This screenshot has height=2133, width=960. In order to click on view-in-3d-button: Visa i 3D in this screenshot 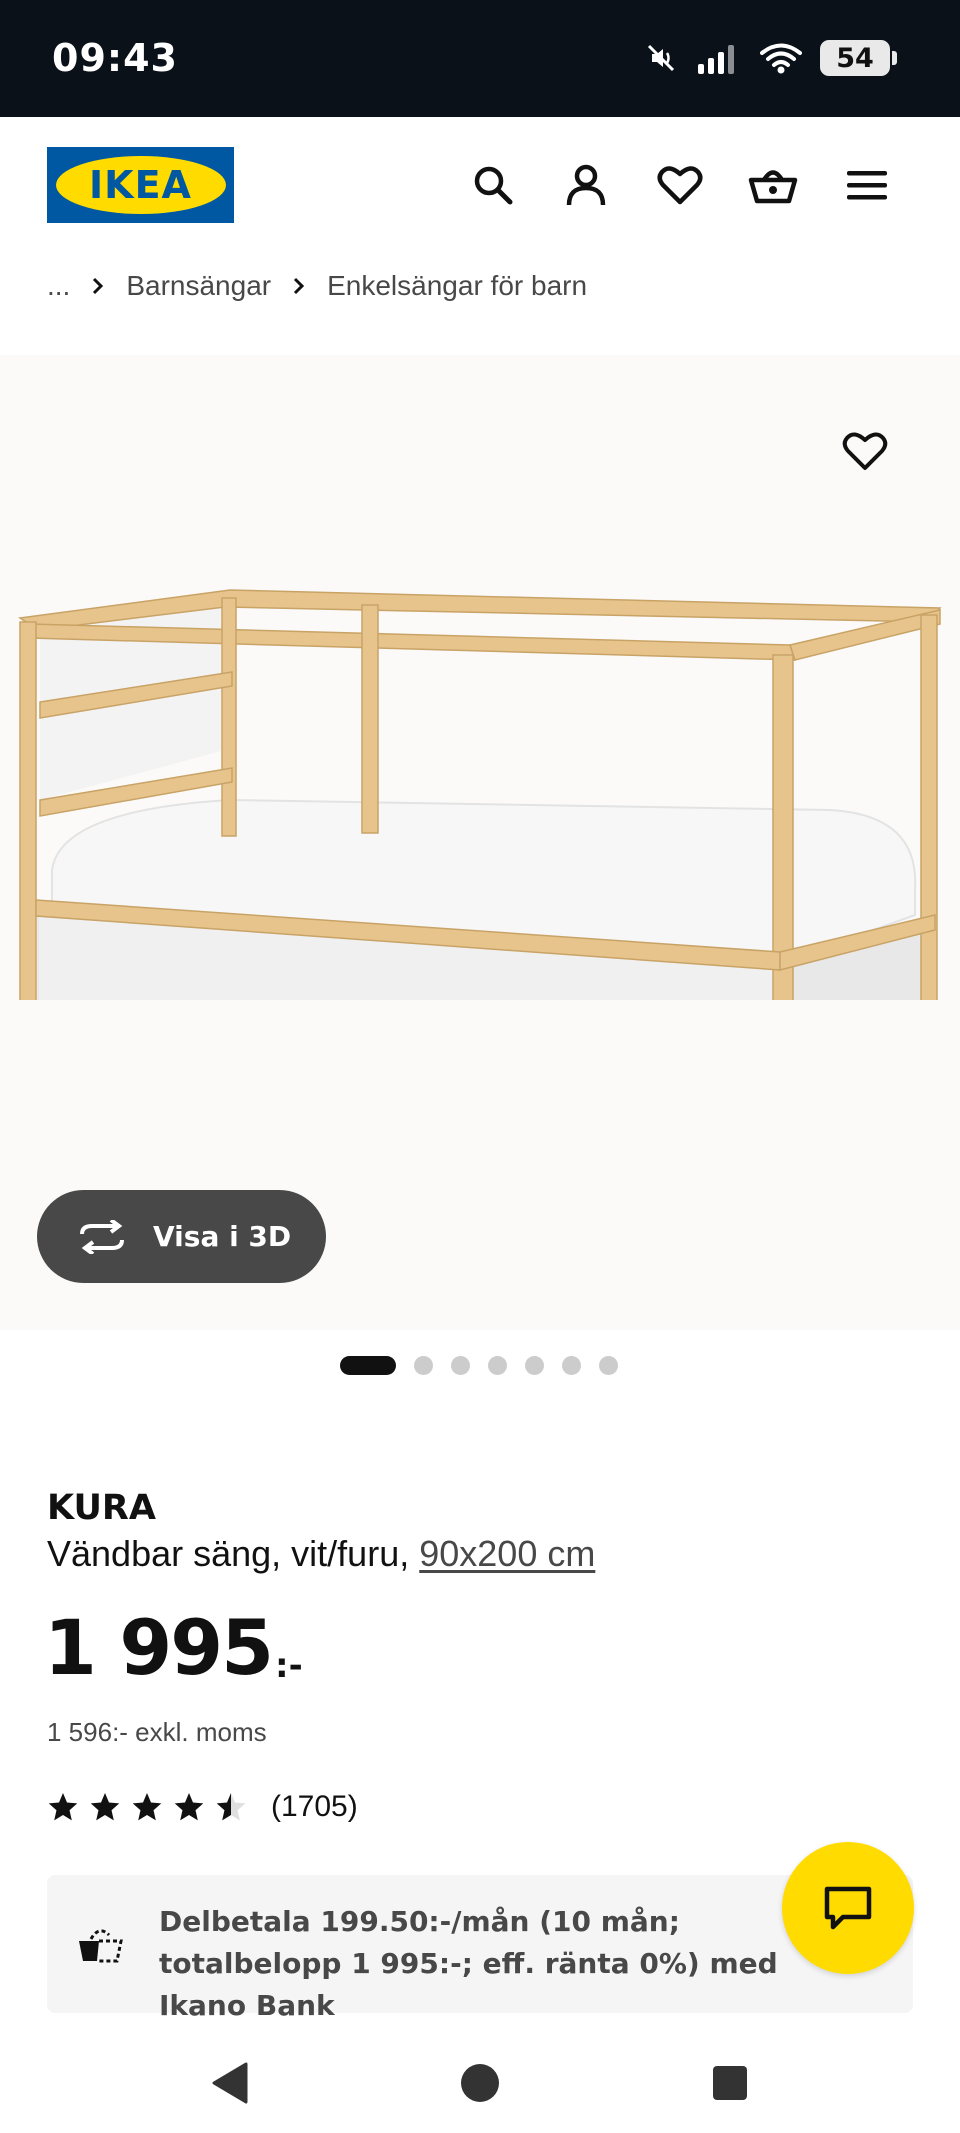, I will do `click(181, 1236)`.